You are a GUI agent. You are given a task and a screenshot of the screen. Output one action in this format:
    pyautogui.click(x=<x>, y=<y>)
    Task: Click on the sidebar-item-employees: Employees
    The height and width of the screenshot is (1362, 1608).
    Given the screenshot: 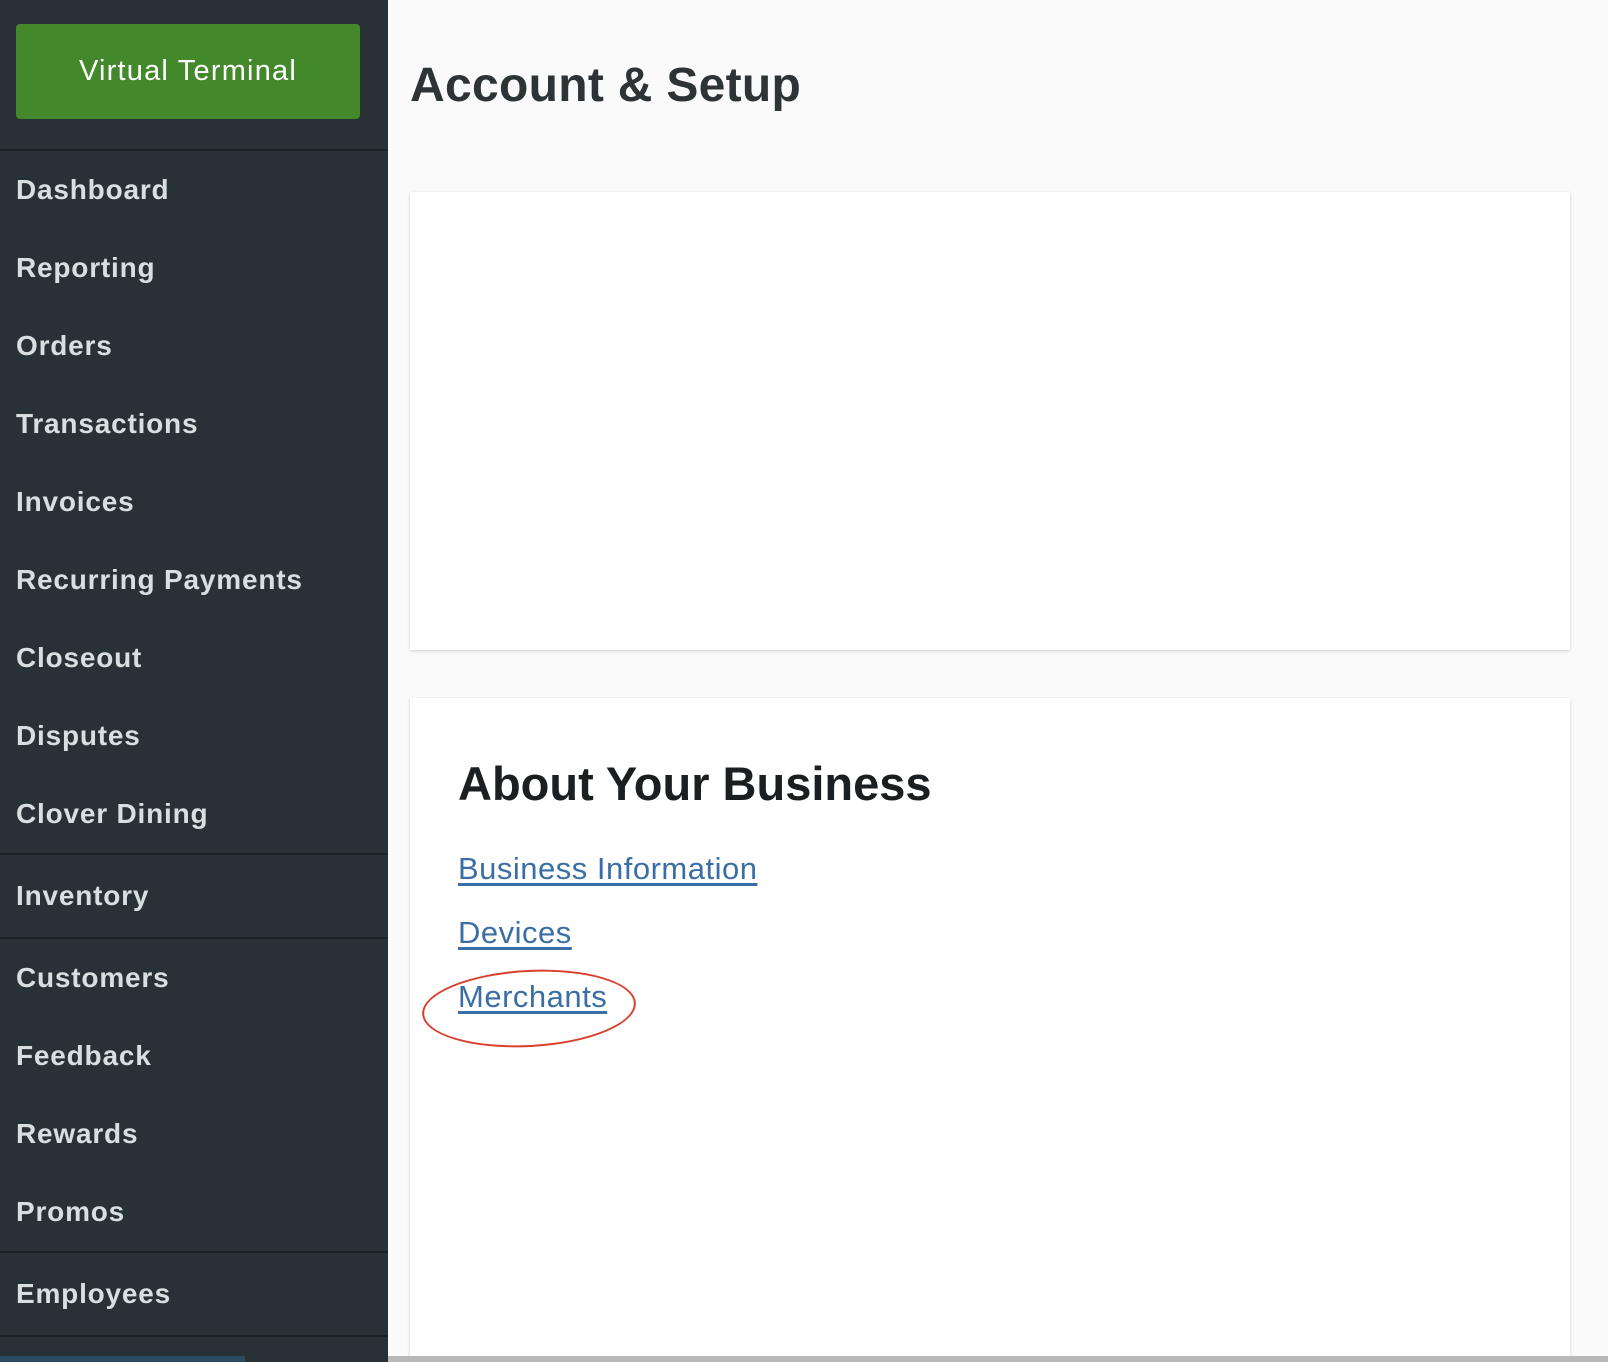 What is the action you would take?
    pyautogui.click(x=194, y=1294)
    